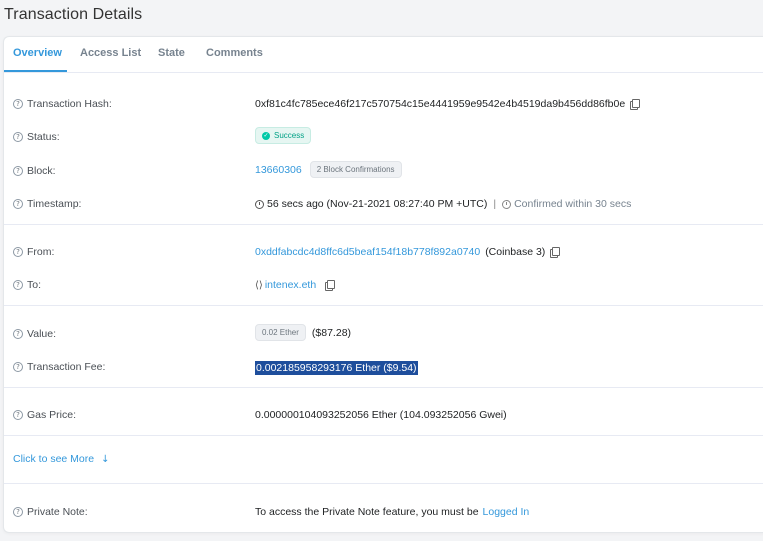  Describe the element at coordinates (171, 53) in the screenshot. I see `tab-state: State` at that location.